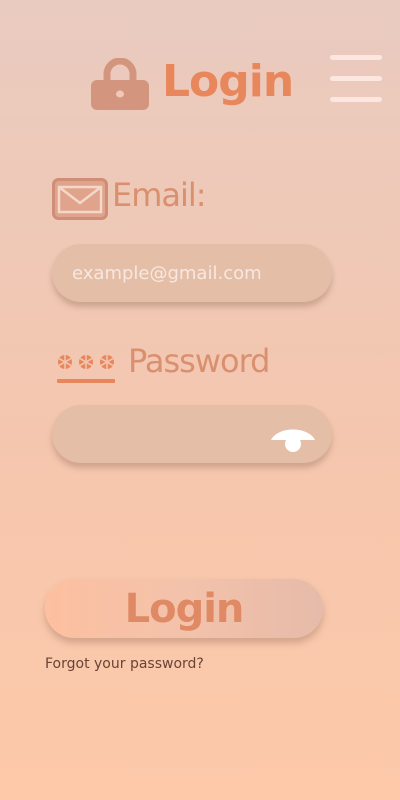  Describe the element at coordinates (159, 195) in the screenshot. I see `email-label: Email:` at that location.